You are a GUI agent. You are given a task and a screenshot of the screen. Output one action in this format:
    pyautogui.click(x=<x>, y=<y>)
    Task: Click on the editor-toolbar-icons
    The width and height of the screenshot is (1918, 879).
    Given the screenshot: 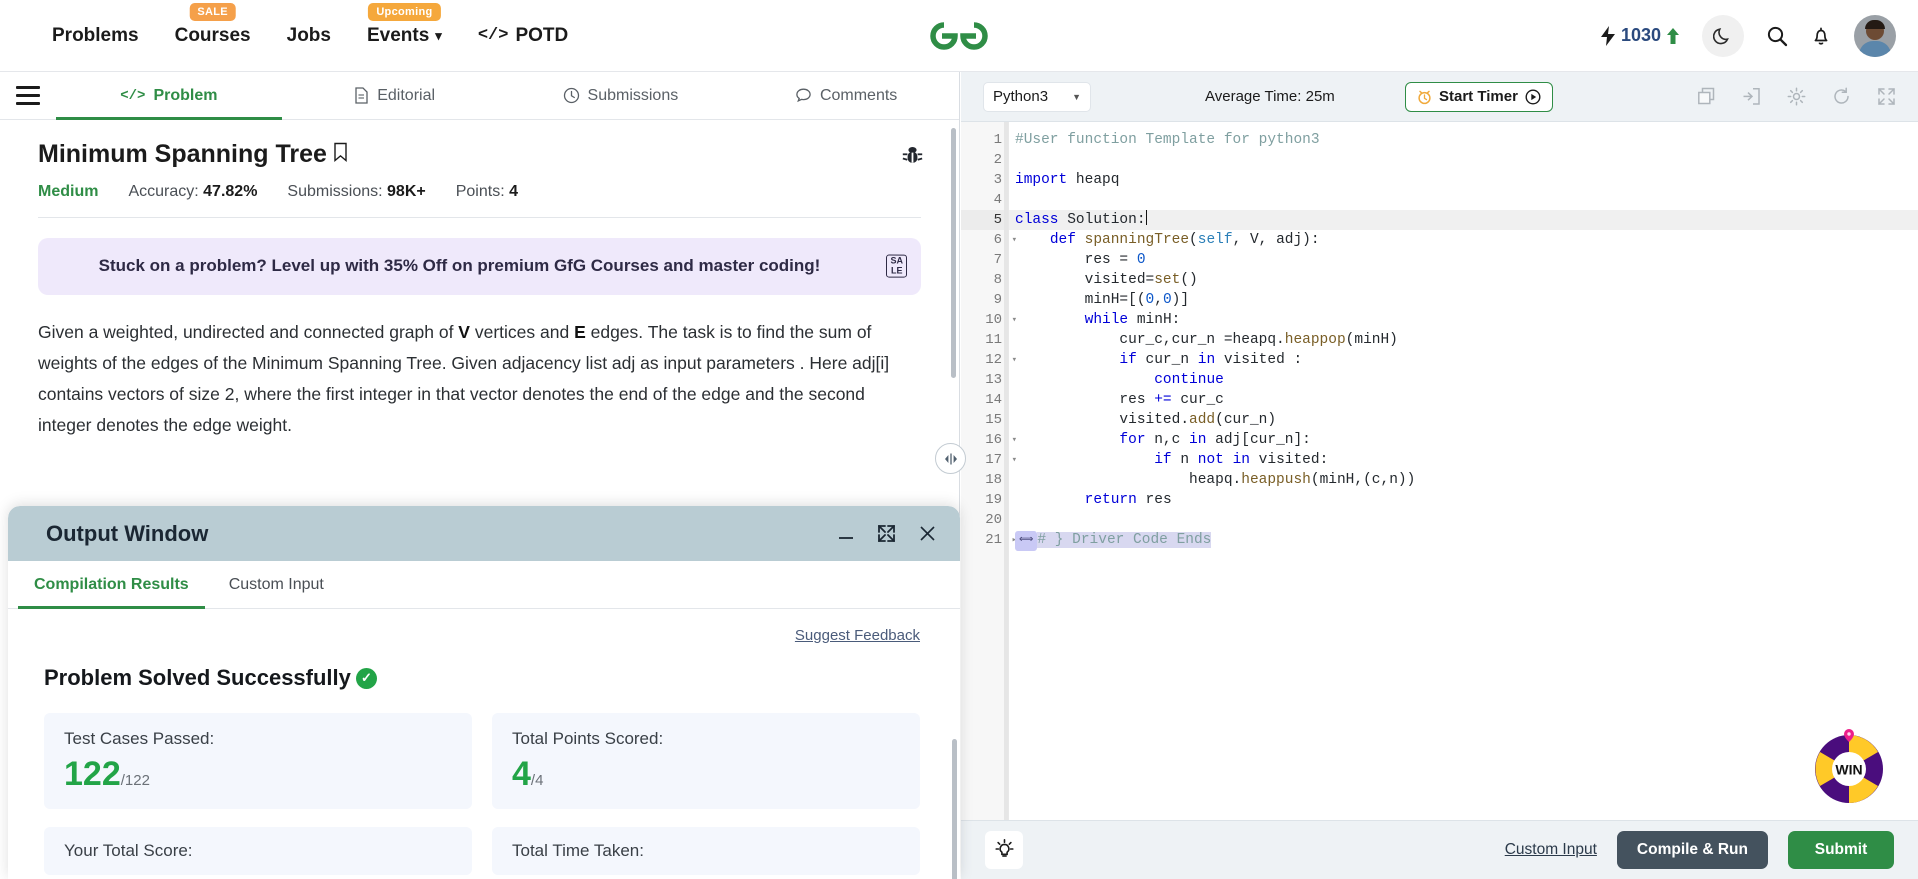 What is the action you would take?
    pyautogui.click(x=1796, y=96)
    